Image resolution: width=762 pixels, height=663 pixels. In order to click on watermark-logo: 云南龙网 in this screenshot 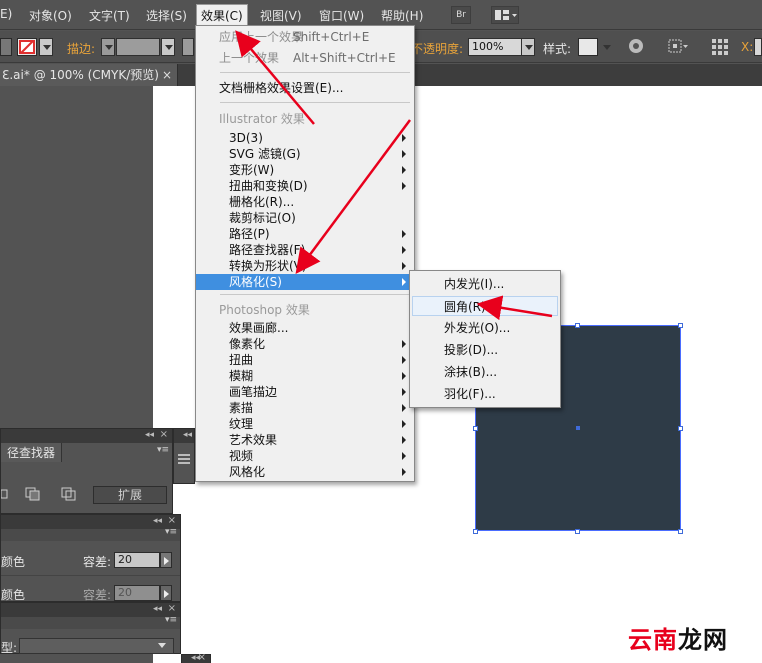, I will do `click(678, 640)`.